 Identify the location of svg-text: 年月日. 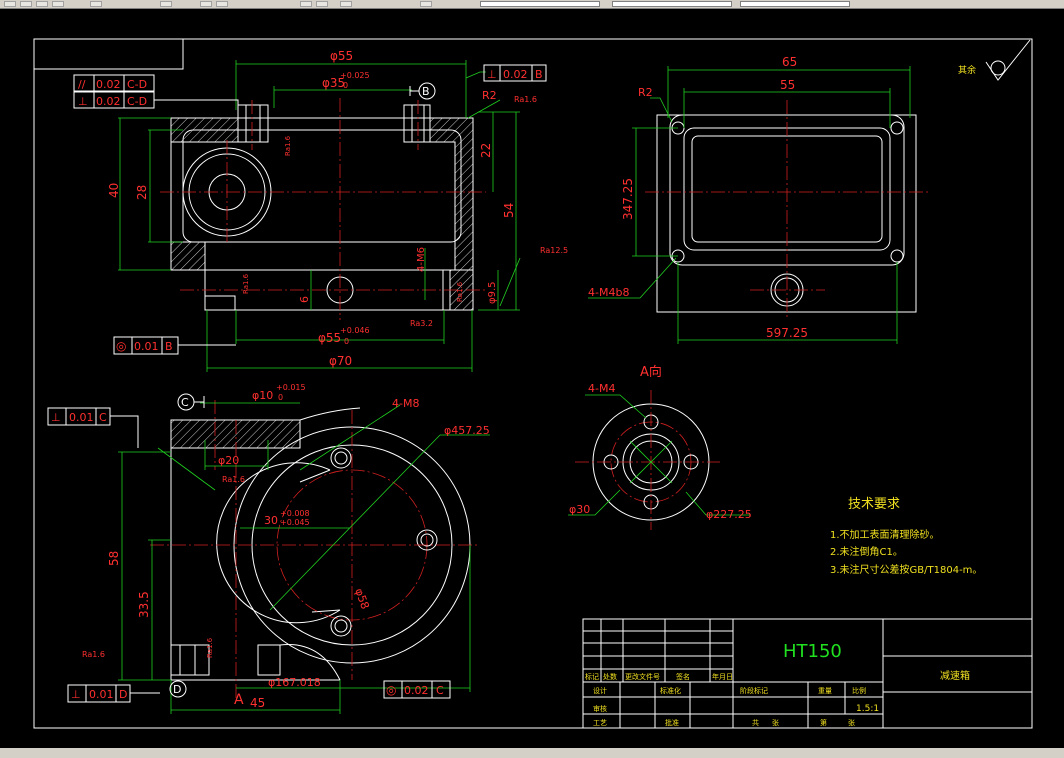
(722, 676).